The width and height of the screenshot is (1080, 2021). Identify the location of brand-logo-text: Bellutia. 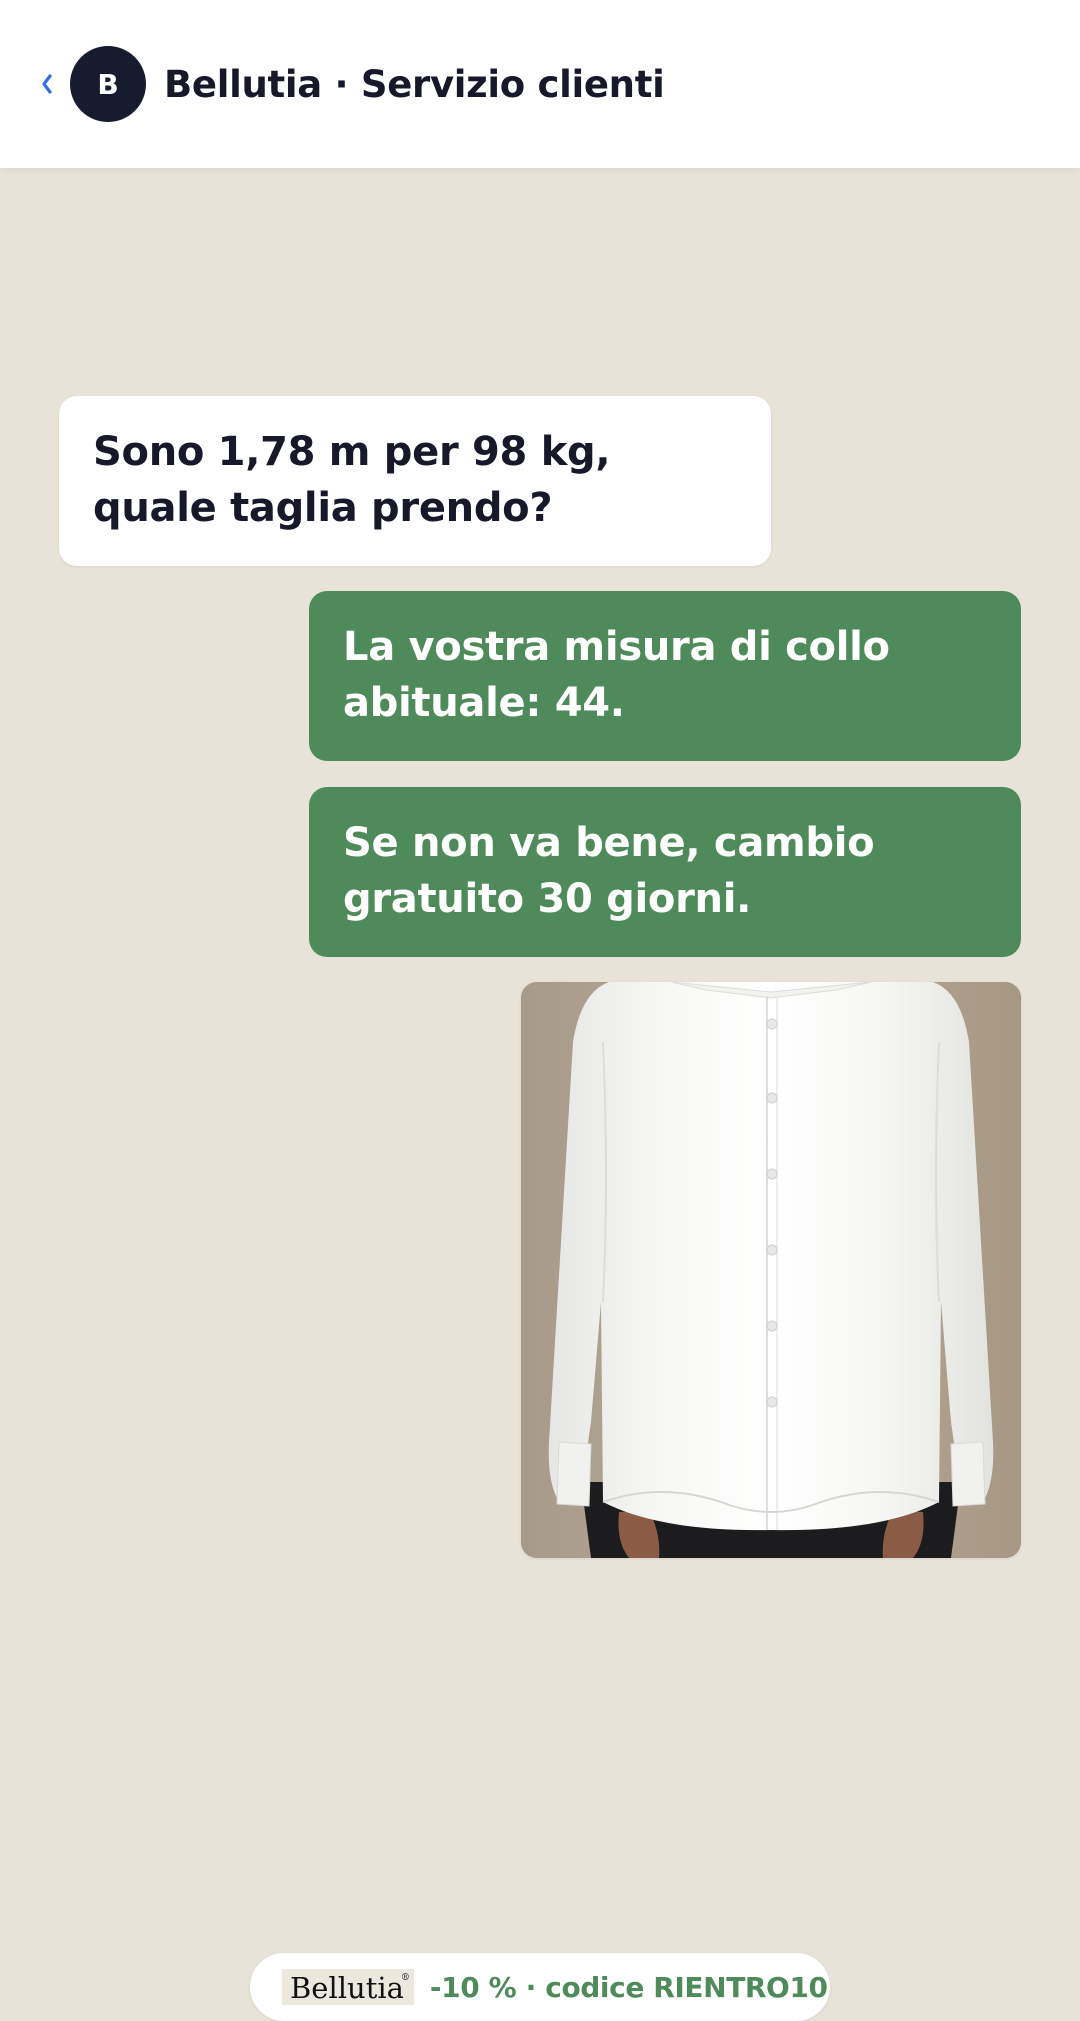
(347, 1988).